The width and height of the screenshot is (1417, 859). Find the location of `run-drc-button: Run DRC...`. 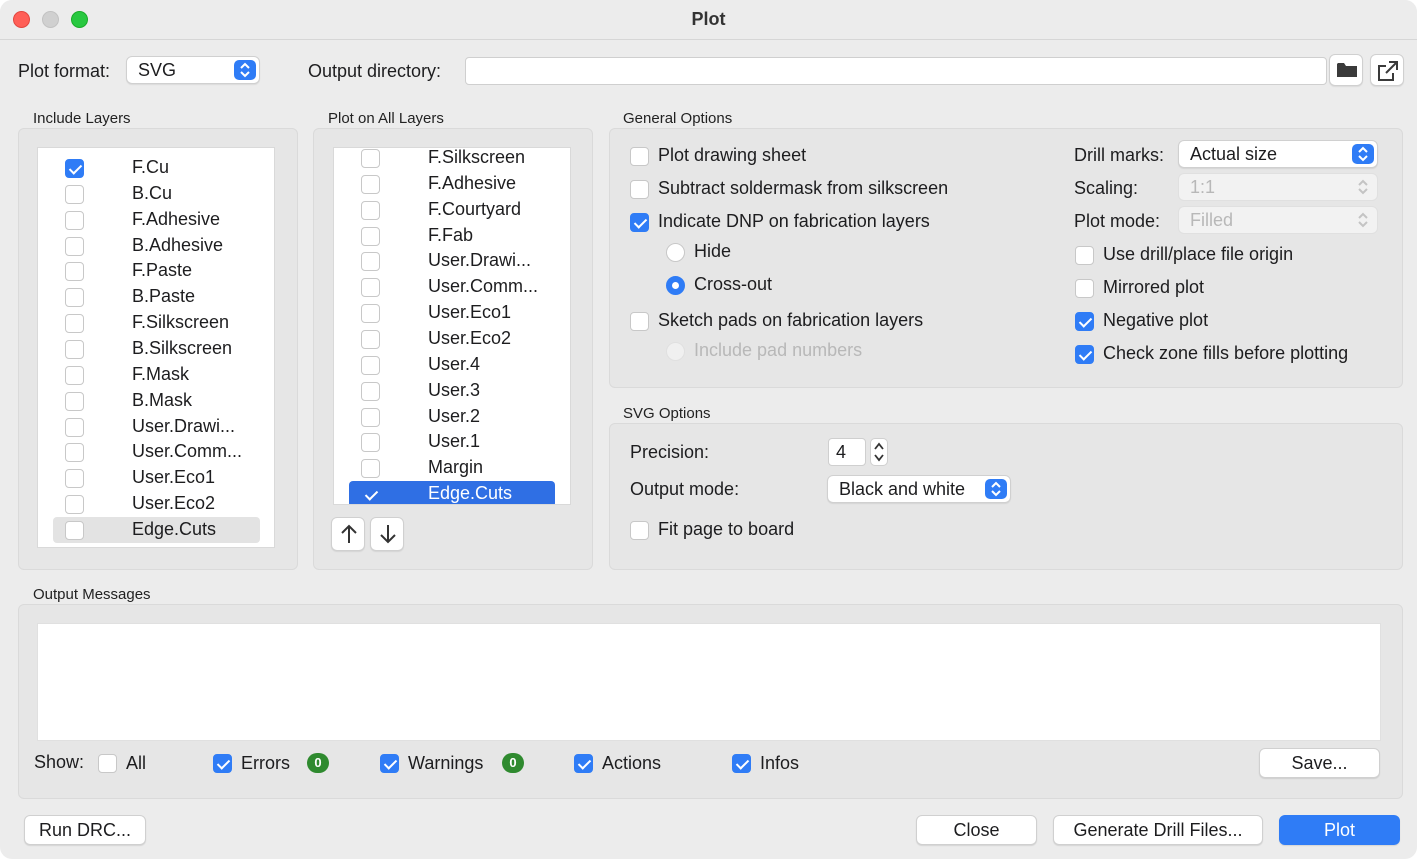

run-drc-button: Run DRC... is located at coordinates (85, 830).